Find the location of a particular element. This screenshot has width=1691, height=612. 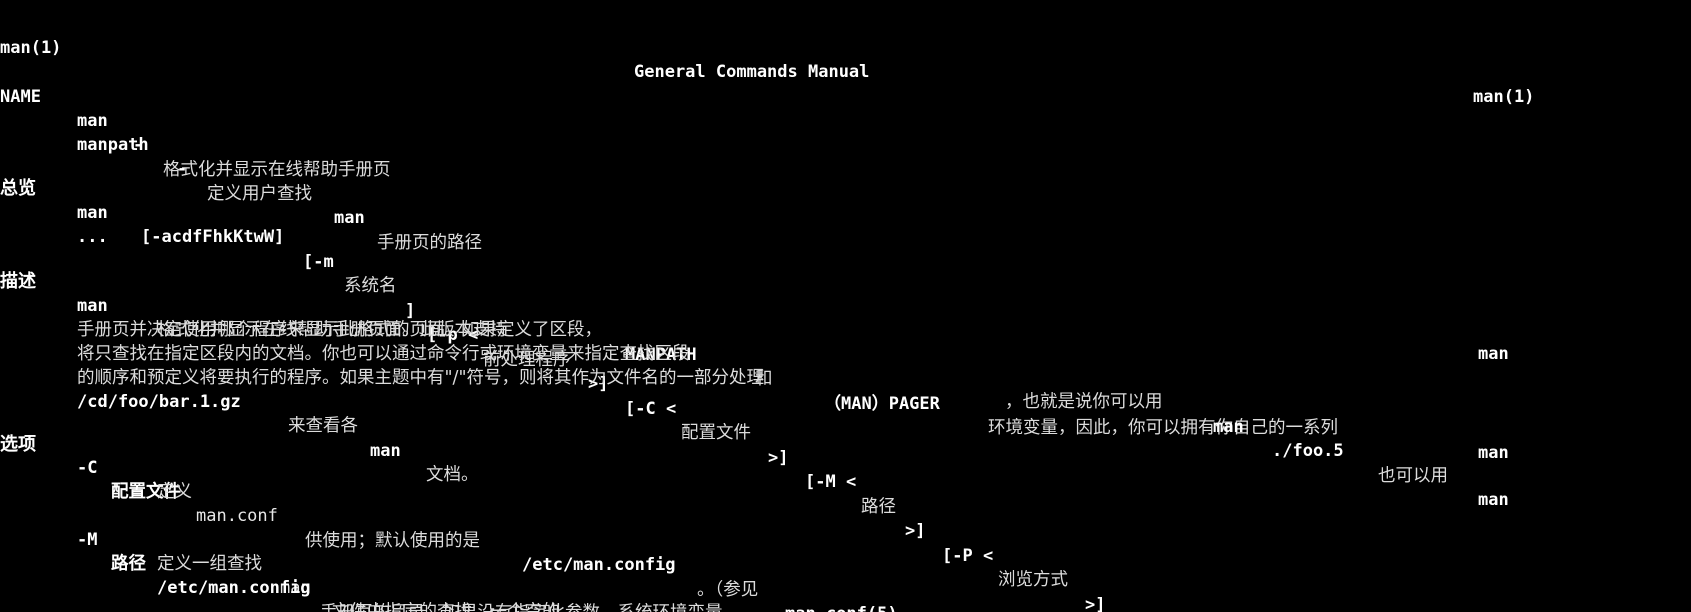

option-c-manconf-ref: man.conf(5) is located at coordinates (841, 607).